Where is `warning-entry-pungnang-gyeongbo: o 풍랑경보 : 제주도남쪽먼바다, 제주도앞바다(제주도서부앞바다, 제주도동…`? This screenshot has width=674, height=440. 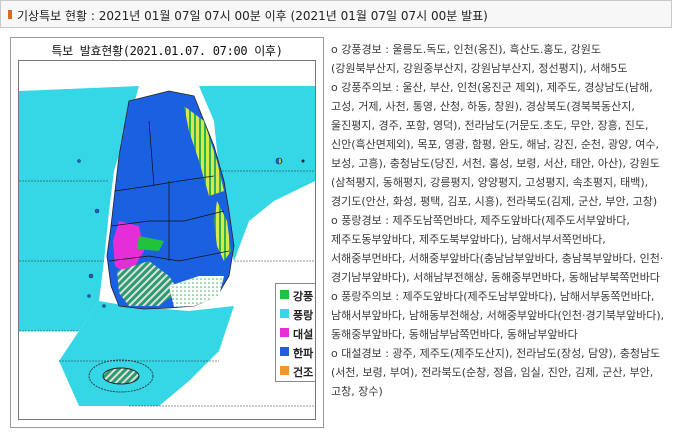 warning-entry-pungnang-gyeongbo: o 풍랑경보 : 제주도남쪽먼바다, 제주도앞바다(제주도서부앞바다, 제주도동… is located at coordinates (497, 249).